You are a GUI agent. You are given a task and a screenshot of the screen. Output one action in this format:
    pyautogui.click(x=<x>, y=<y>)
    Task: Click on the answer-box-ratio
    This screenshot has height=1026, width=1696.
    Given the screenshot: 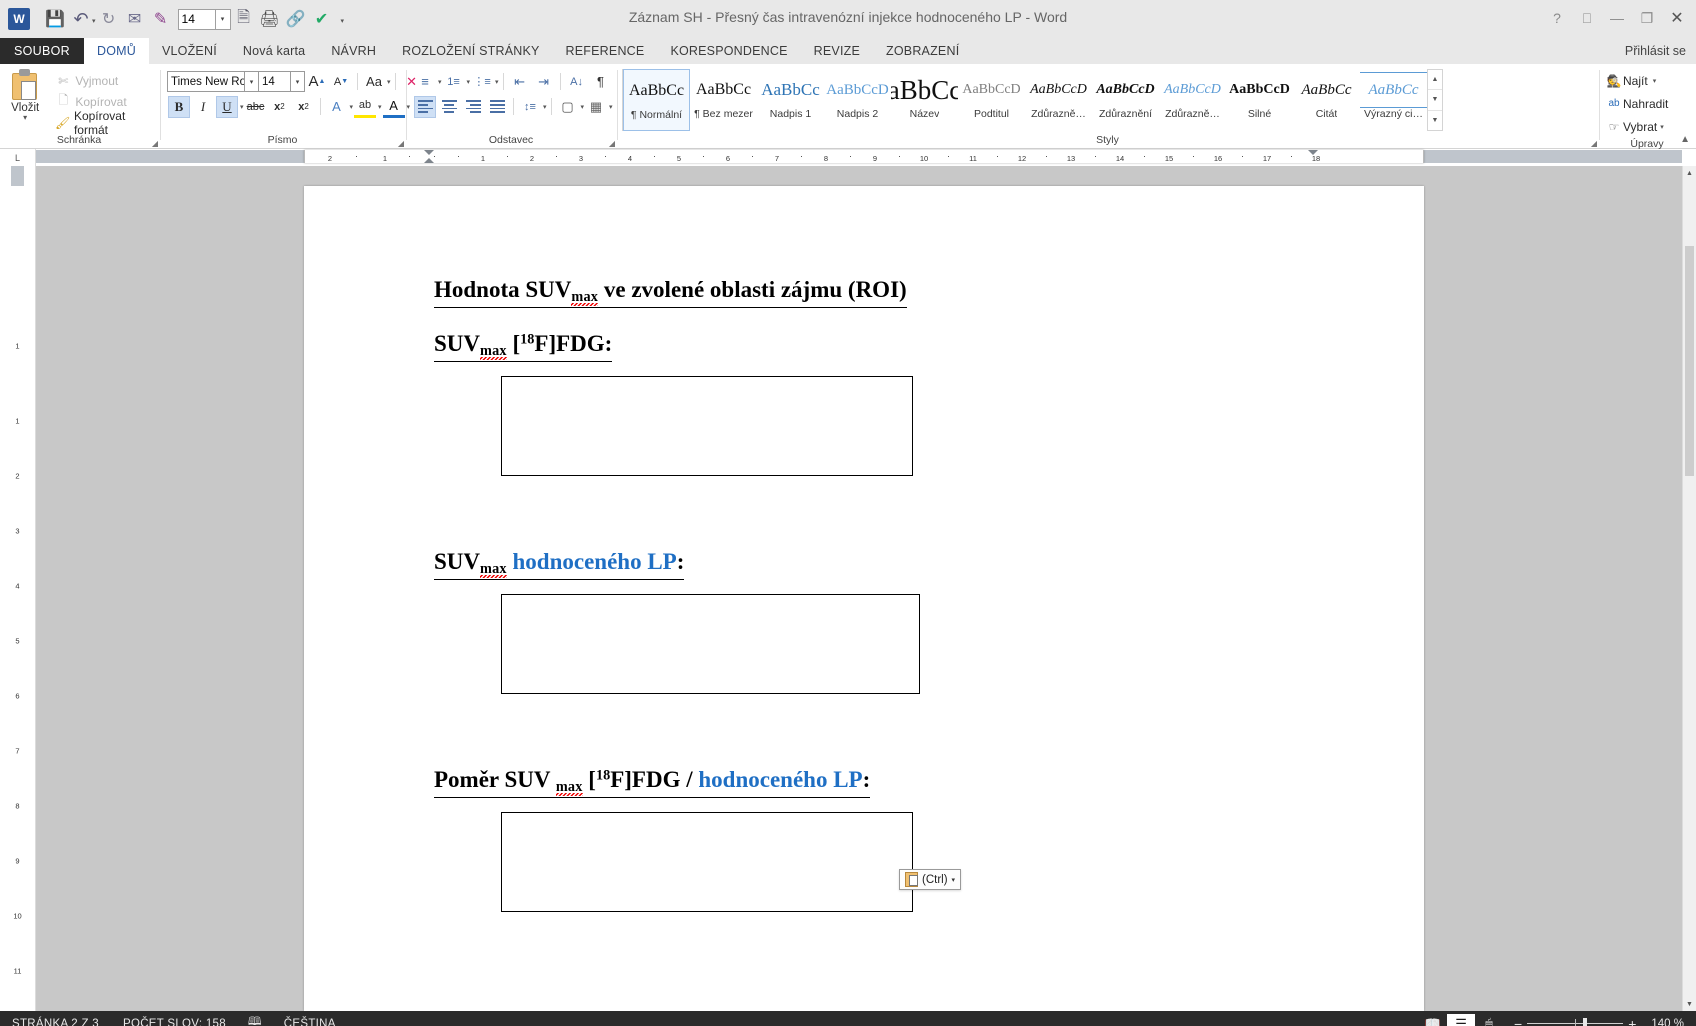 What is the action you would take?
    pyautogui.click(x=707, y=862)
    